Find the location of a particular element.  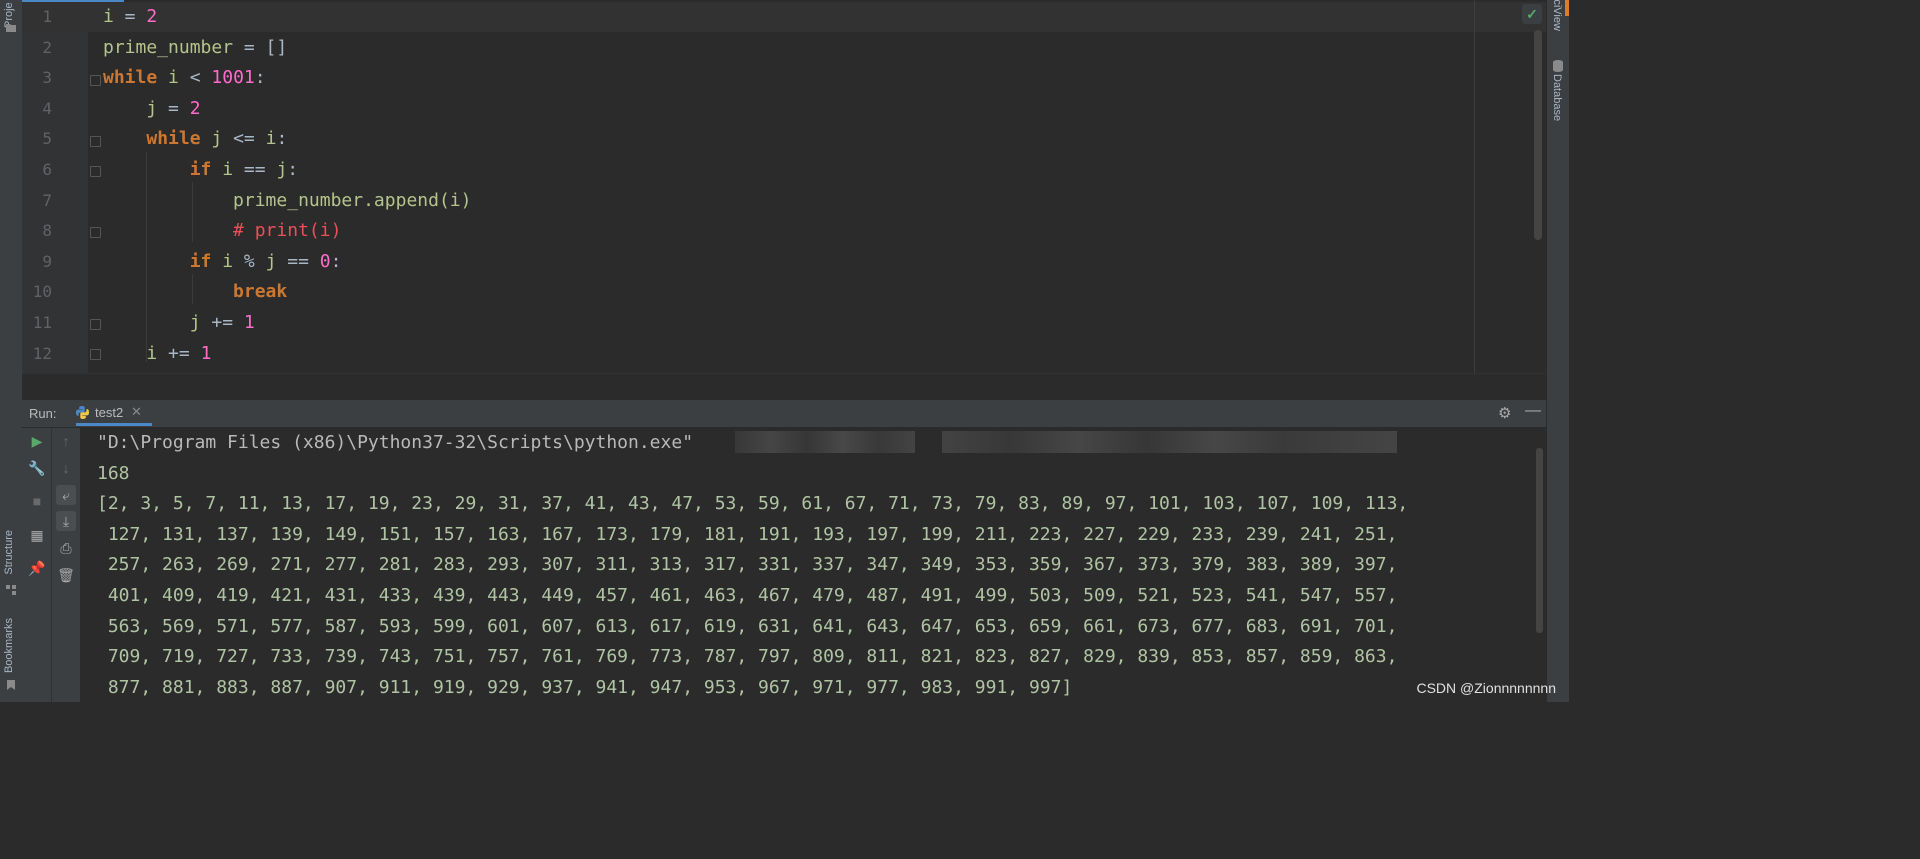

code-line: j = 2 is located at coordinates (152, 109).